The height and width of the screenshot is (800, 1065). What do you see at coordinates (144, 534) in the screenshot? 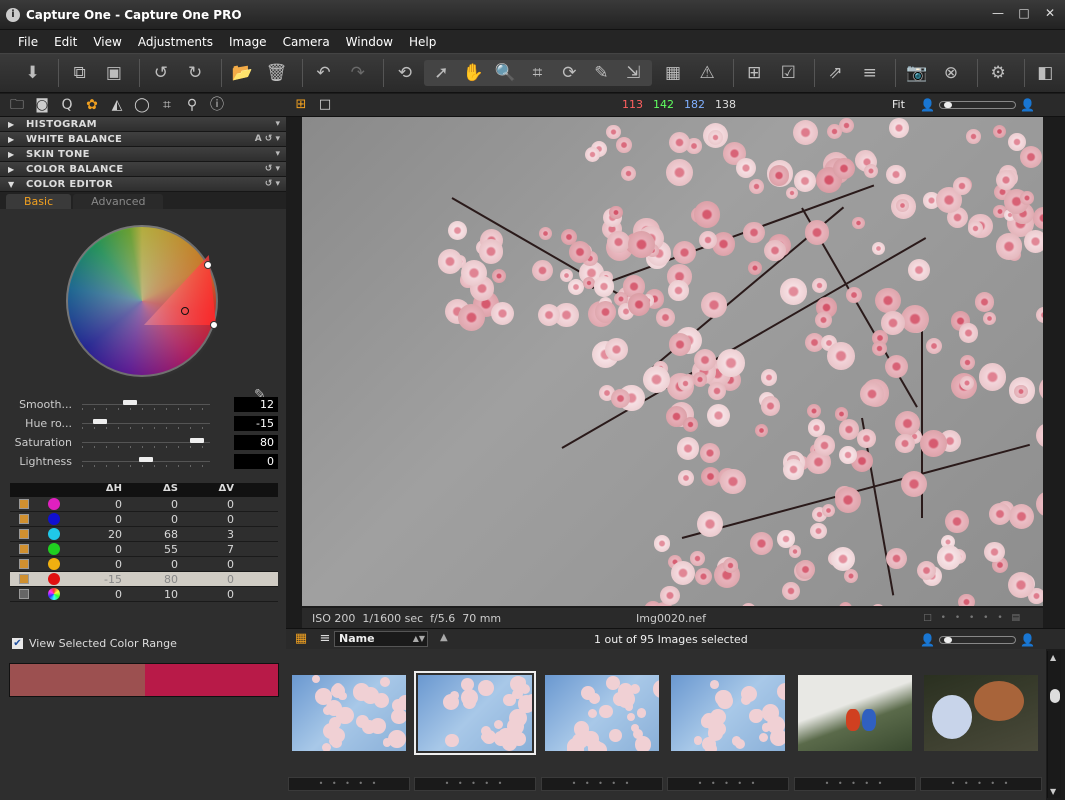
I see `table-row: 20 68 3` at bounding box center [144, 534].